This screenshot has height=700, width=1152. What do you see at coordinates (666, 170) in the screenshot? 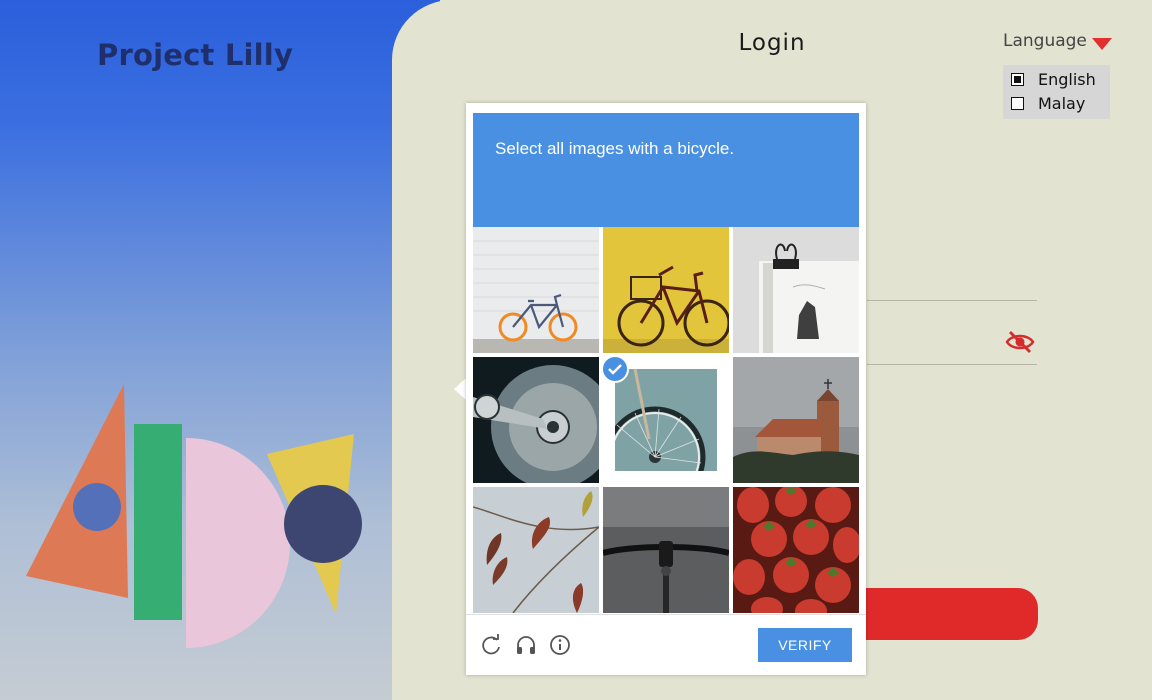
I see `captcha-header: Select all images with a bicycle.` at bounding box center [666, 170].